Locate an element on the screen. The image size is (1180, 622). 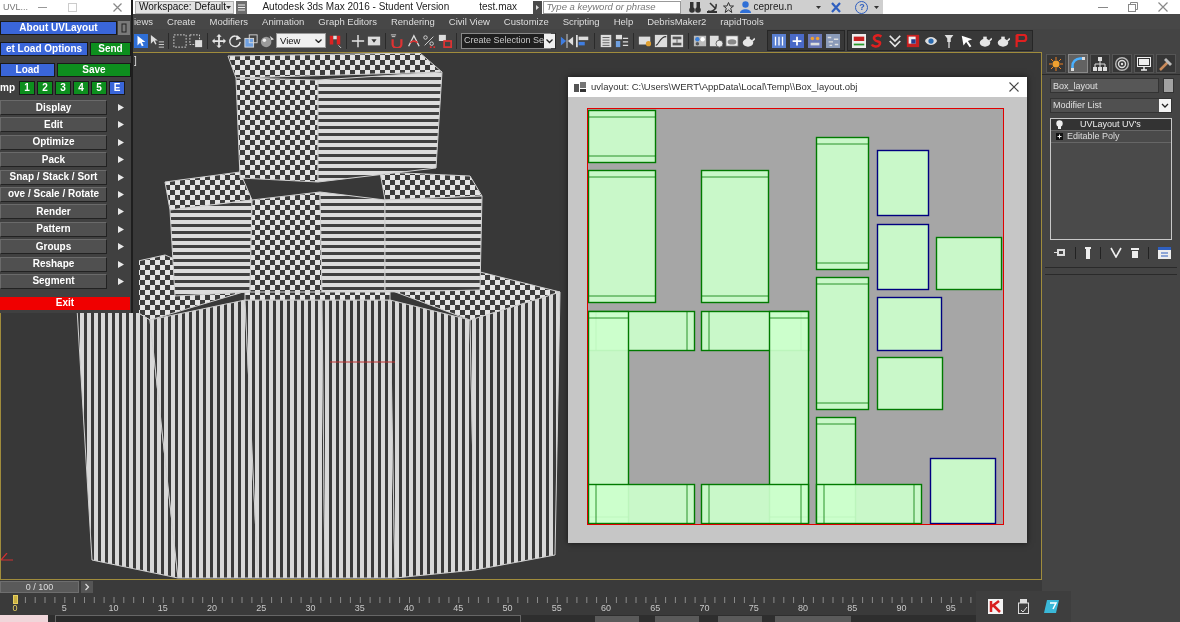
menu-icon is located at coordinates (241, 7).